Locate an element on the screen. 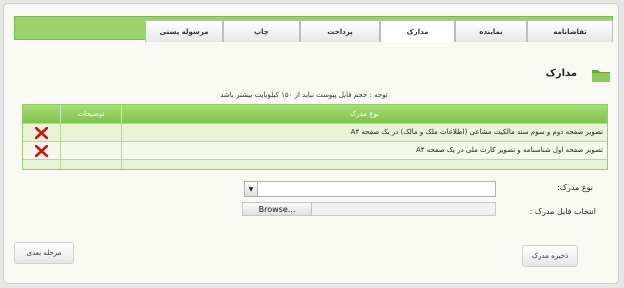 This screenshot has height=288, width=624. folder-icon is located at coordinates (601, 76).